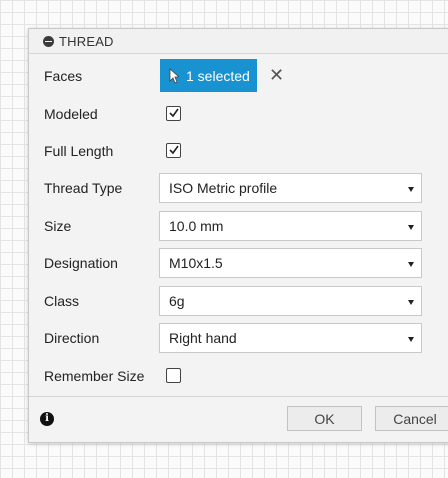 The image size is (448, 478). What do you see at coordinates (94, 376) in the screenshot?
I see `remember-size-label: Remember Size` at bounding box center [94, 376].